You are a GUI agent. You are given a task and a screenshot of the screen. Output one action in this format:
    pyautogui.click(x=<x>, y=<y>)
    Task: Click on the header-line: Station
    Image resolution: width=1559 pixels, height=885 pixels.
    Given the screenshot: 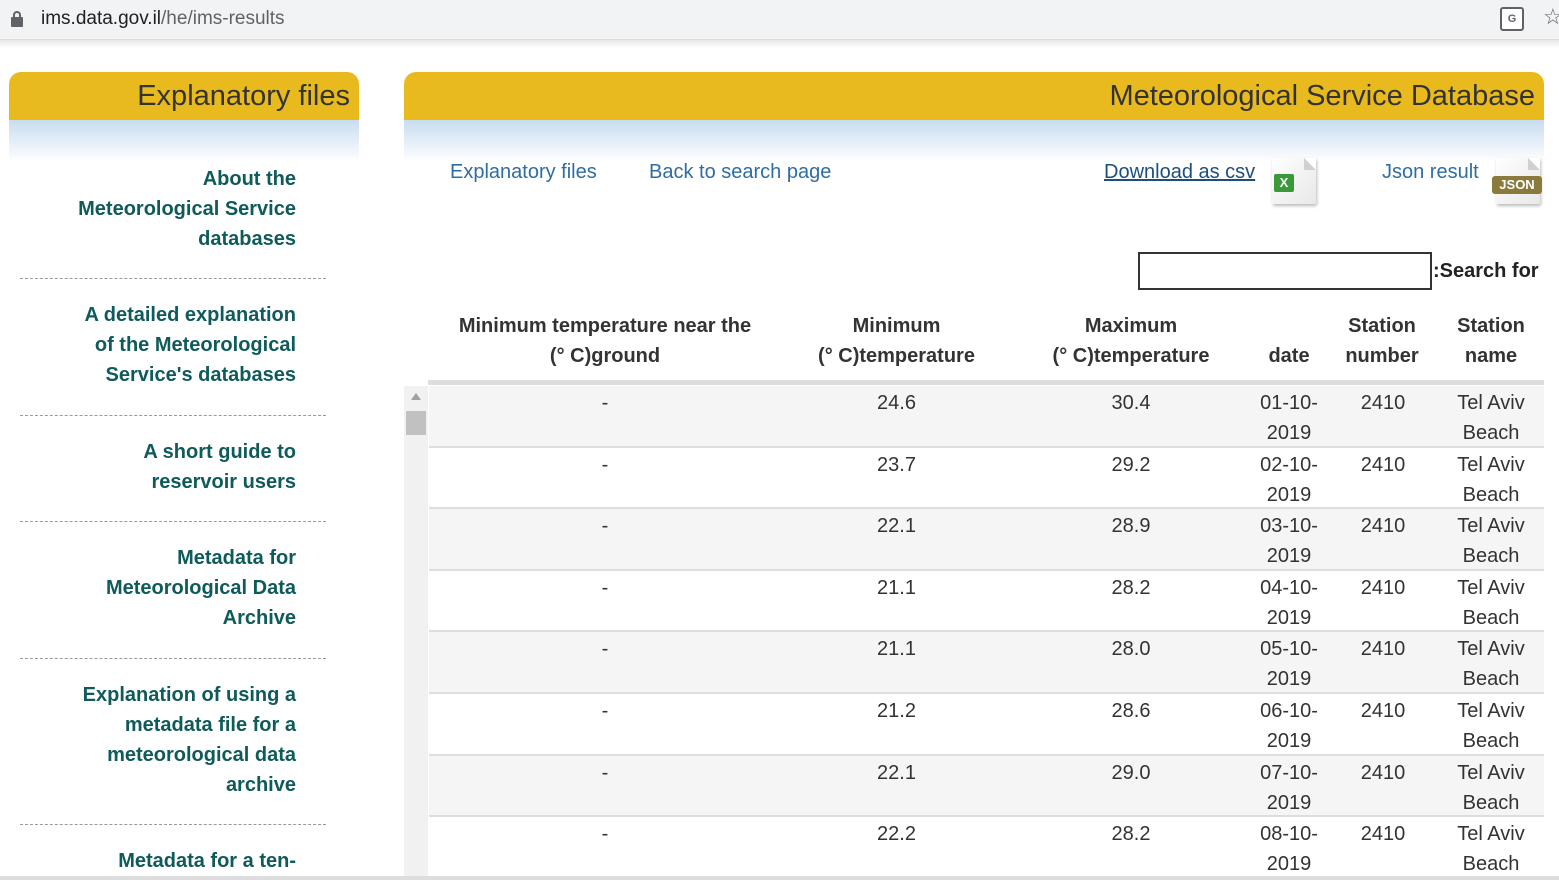 What is the action you would take?
    pyautogui.click(x=1382, y=326)
    